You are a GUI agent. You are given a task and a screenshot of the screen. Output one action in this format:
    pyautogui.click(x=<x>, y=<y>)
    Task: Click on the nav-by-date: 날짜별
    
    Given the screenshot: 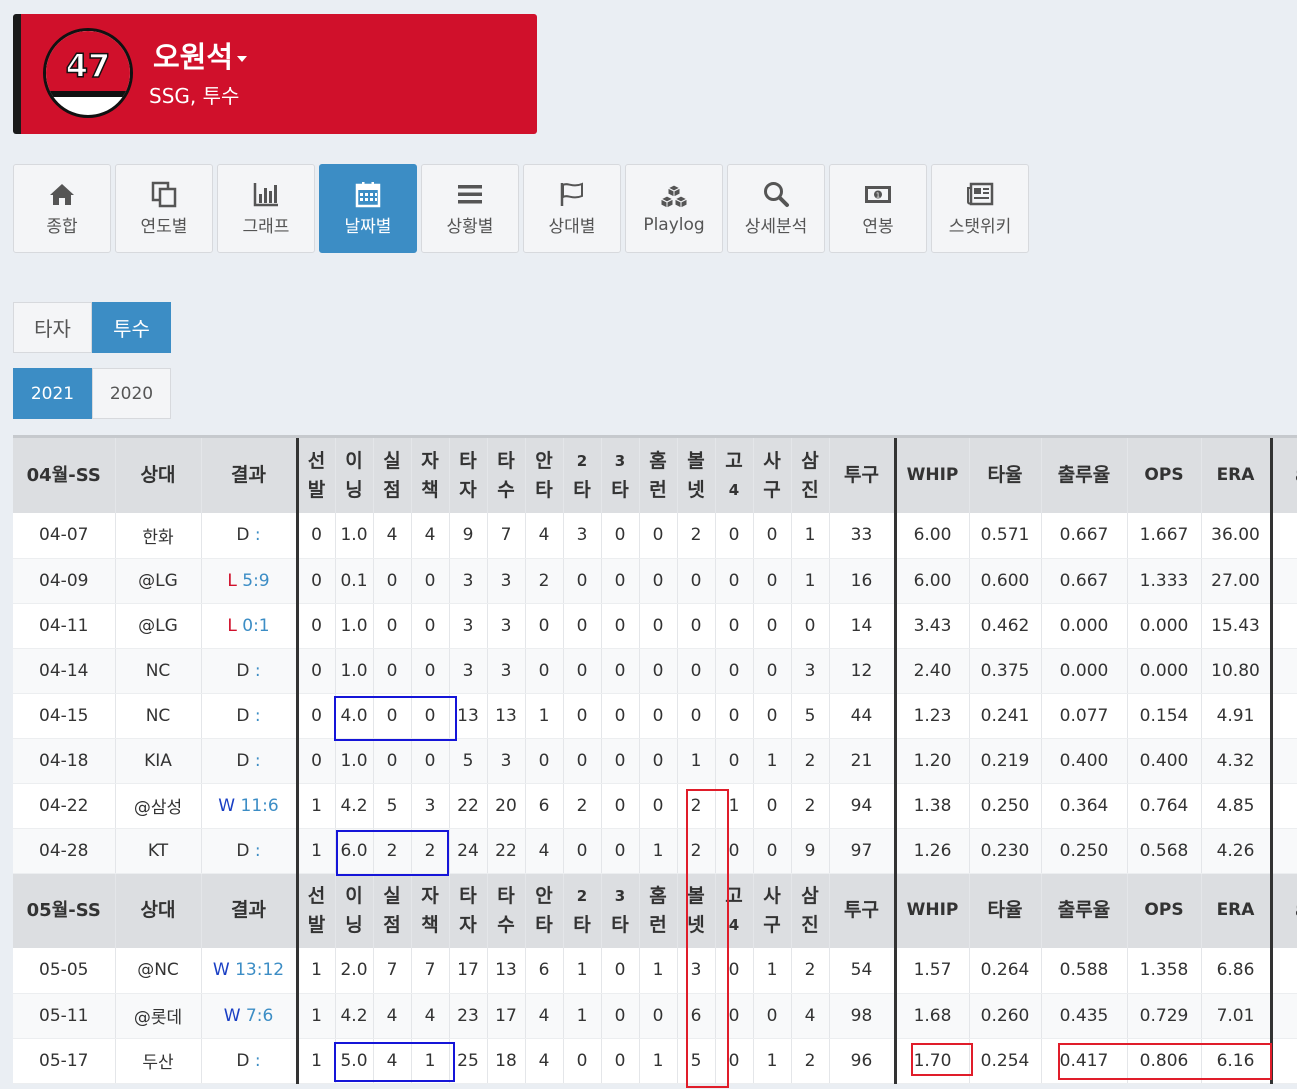 What is the action you would take?
    pyautogui.click(x=368, y=208)
    